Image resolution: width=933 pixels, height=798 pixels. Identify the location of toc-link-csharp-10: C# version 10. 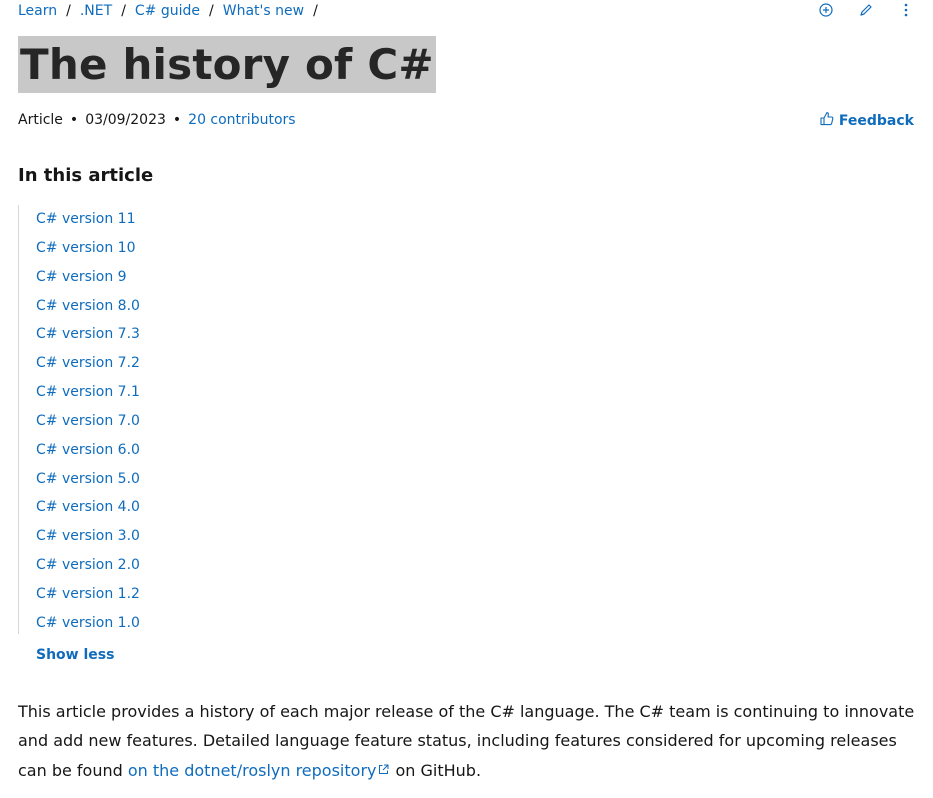
(86, 248).